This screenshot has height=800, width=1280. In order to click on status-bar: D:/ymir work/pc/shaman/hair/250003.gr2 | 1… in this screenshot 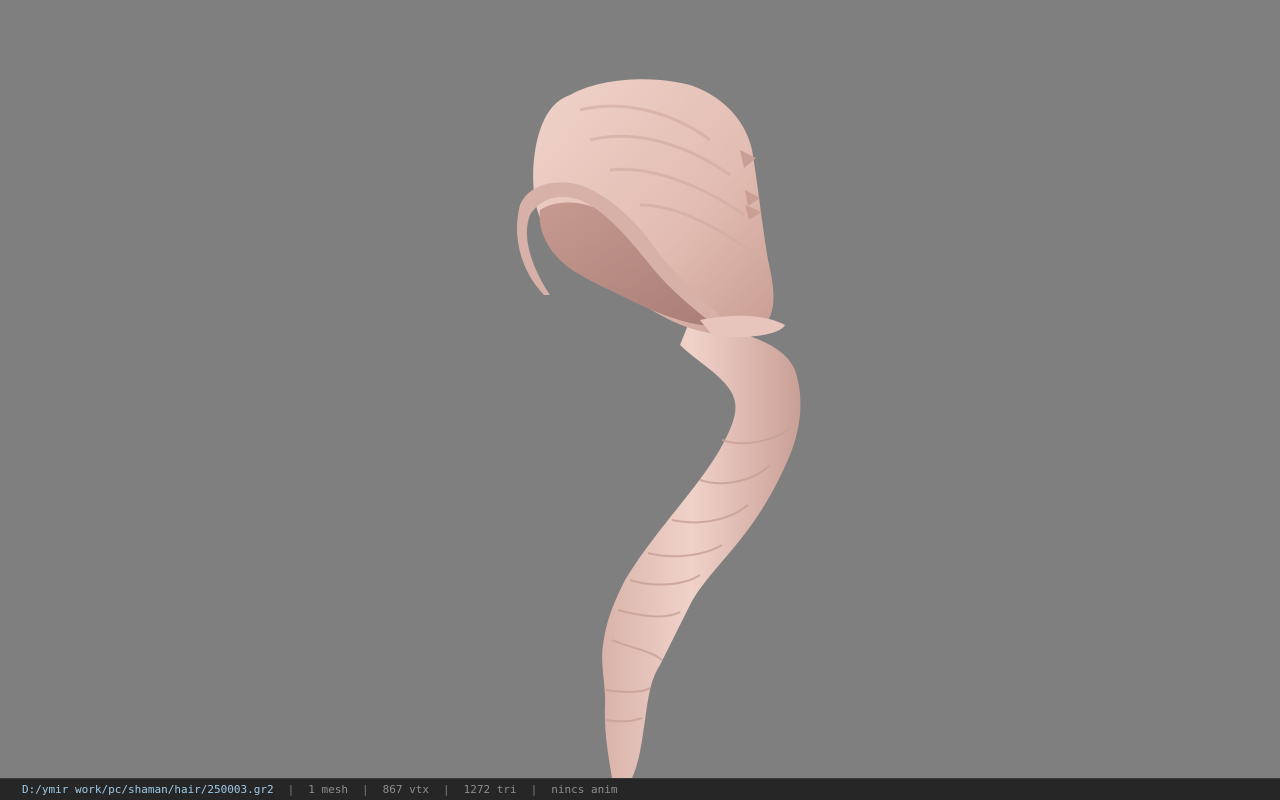, I will do `click(640, 789)`.